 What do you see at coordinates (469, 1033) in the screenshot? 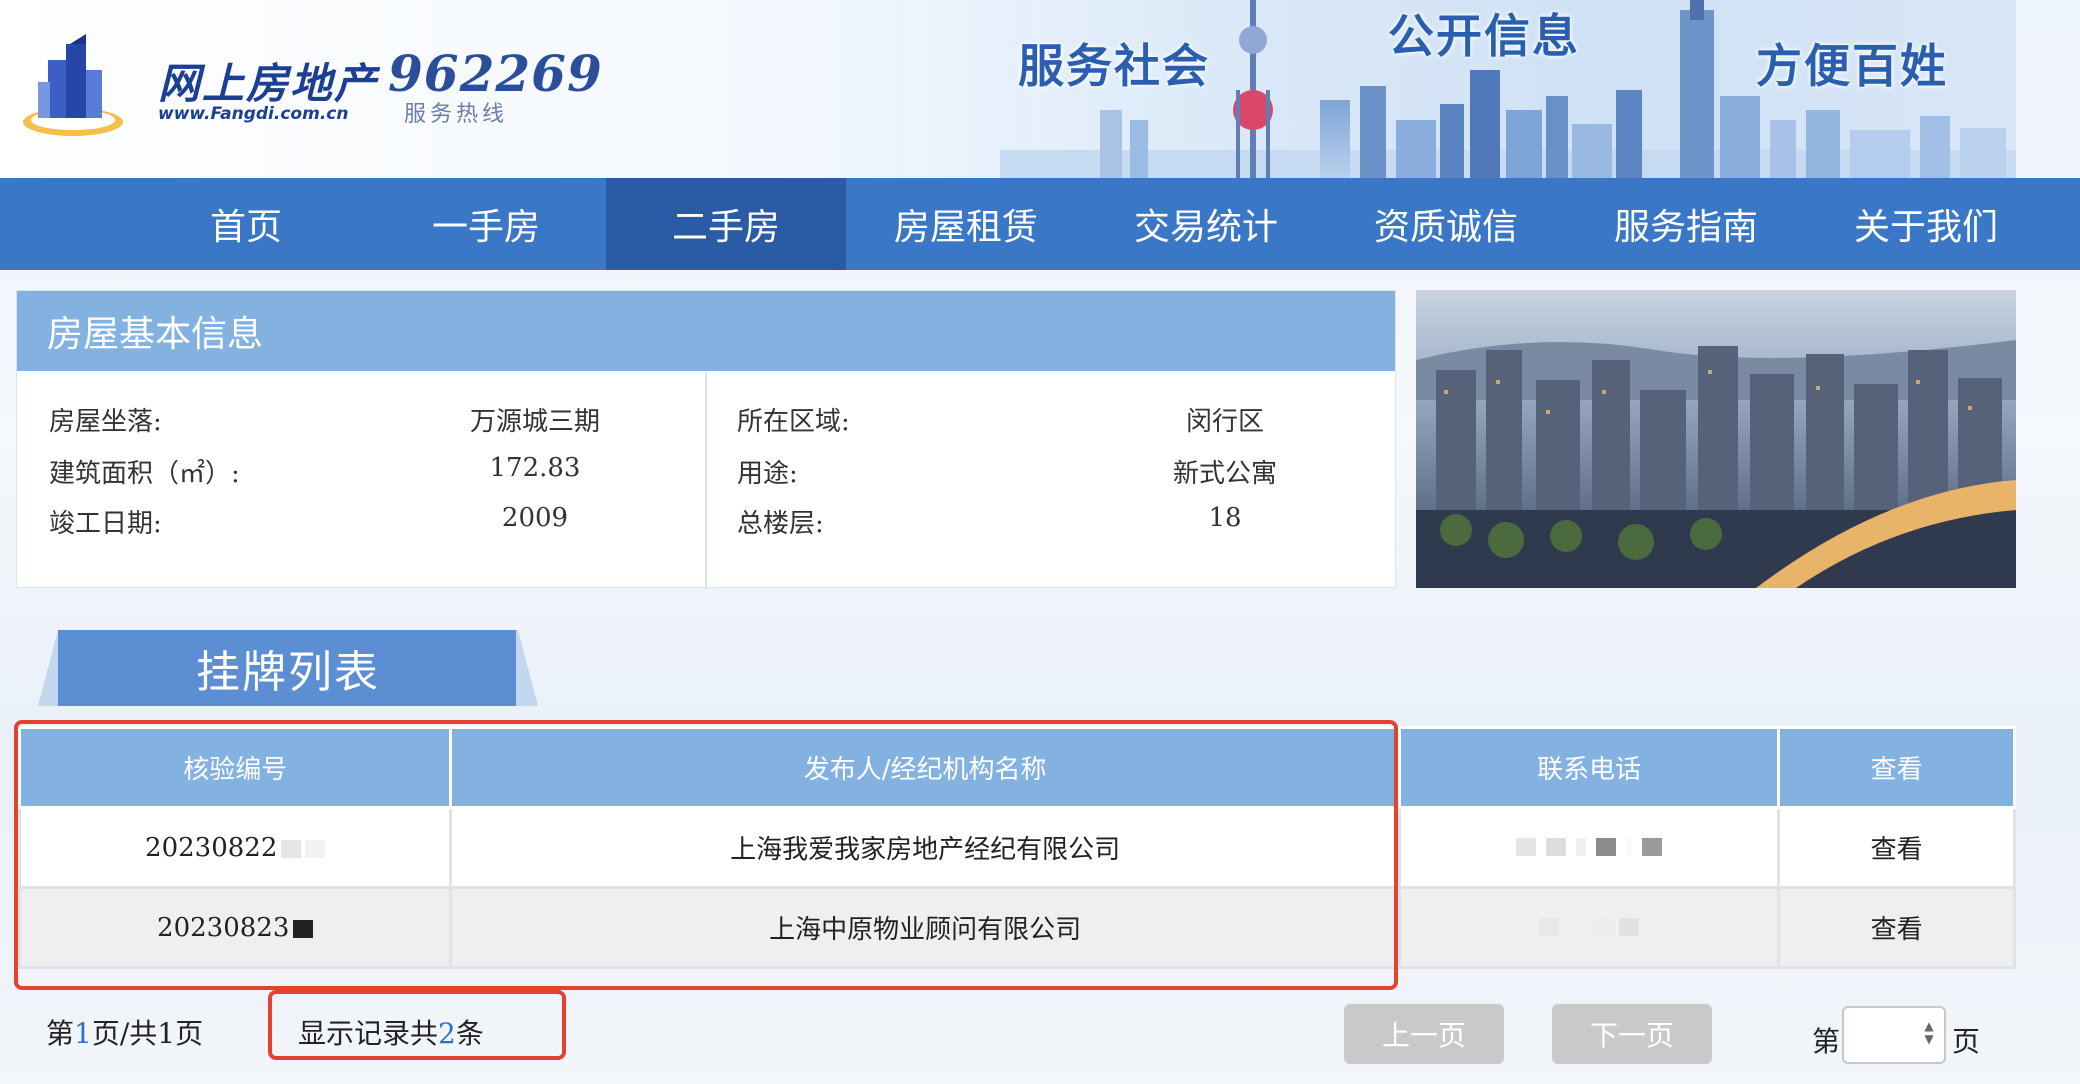
I see `records-suffix: 条` at bounding box center [469, 1033].